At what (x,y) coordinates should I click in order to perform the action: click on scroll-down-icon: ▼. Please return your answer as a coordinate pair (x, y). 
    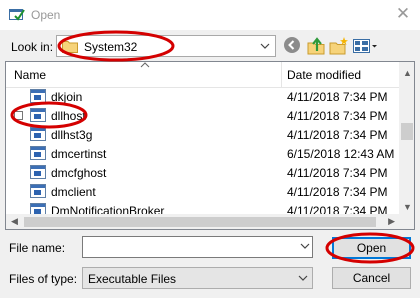
    Looking at the image, I should click on (407, 207).